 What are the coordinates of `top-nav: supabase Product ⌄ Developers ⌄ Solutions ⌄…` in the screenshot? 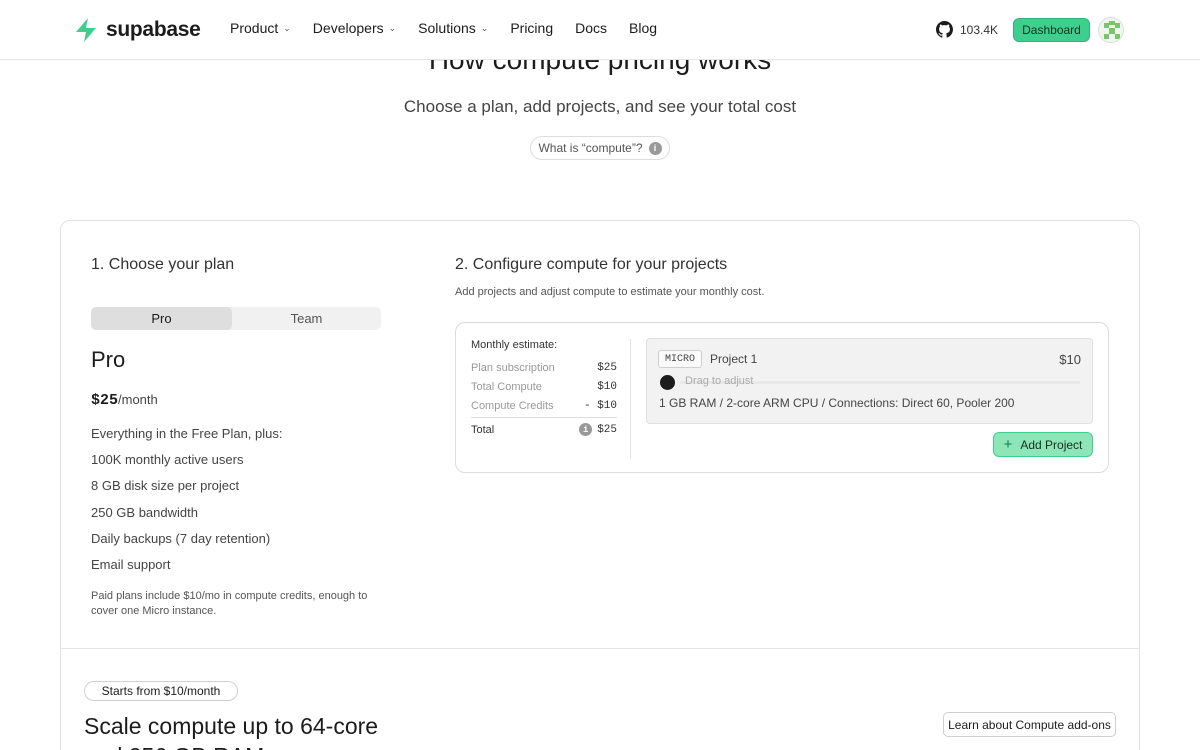 It's located at (600, 30).